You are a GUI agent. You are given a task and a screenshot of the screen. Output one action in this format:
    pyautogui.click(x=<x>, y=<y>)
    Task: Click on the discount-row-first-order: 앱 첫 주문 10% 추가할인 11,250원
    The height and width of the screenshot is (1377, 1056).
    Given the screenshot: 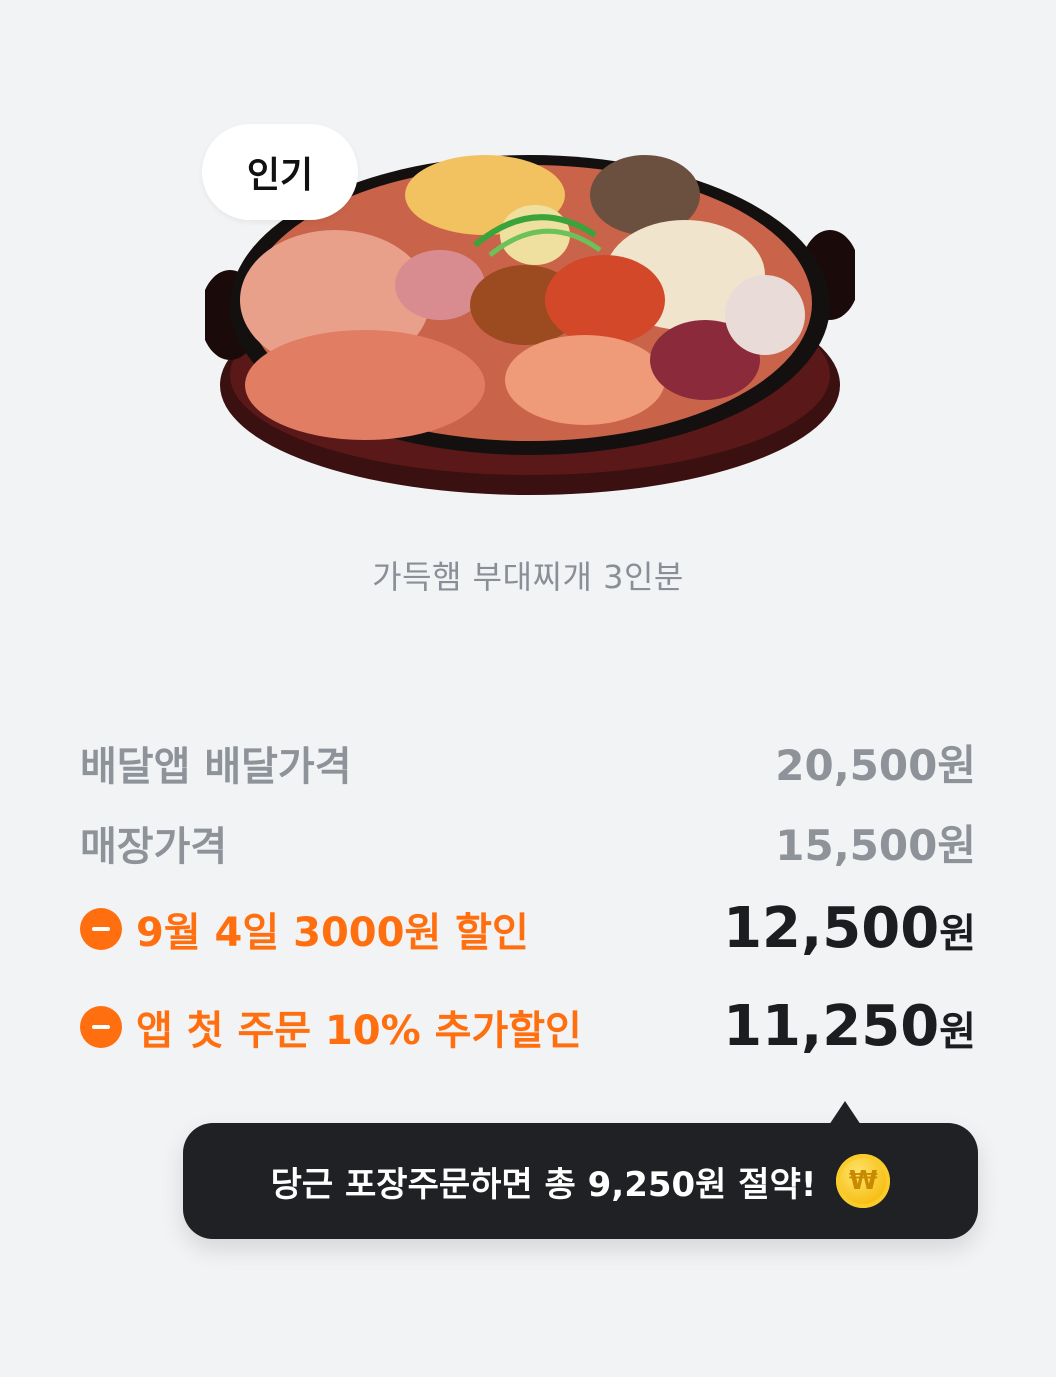 What is the action you would take?
    pyautogui.click(x=528, y=1026)
    